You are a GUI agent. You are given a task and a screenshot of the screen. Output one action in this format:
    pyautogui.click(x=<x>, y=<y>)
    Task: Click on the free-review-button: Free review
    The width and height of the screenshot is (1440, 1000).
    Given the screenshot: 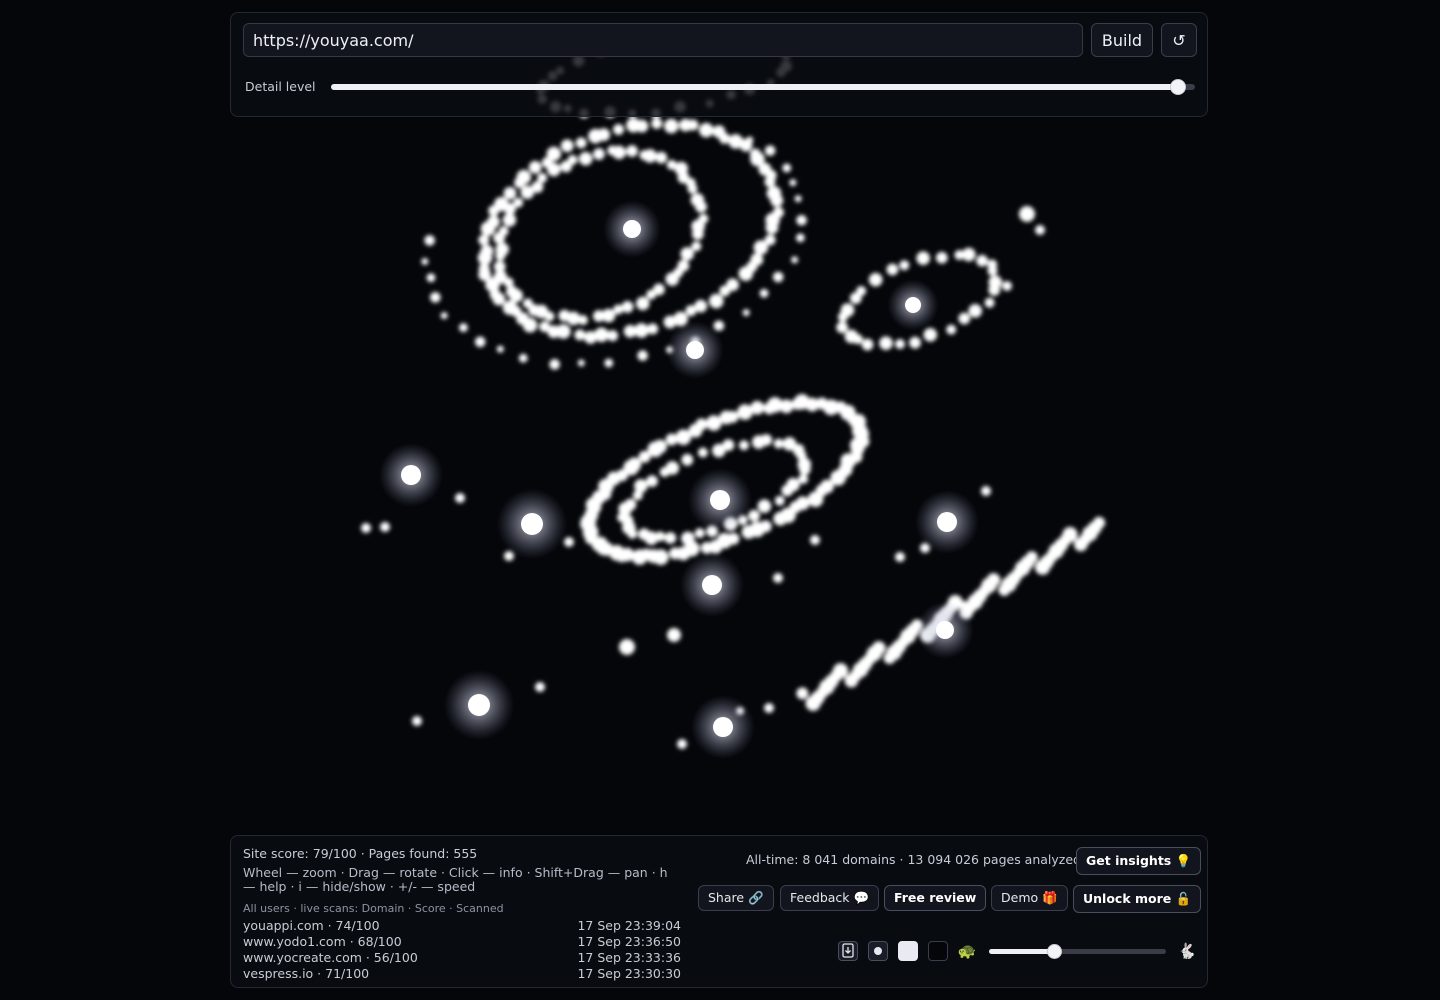 What is the action you would take?
    pyautogui.click(x=935, y=898)
    